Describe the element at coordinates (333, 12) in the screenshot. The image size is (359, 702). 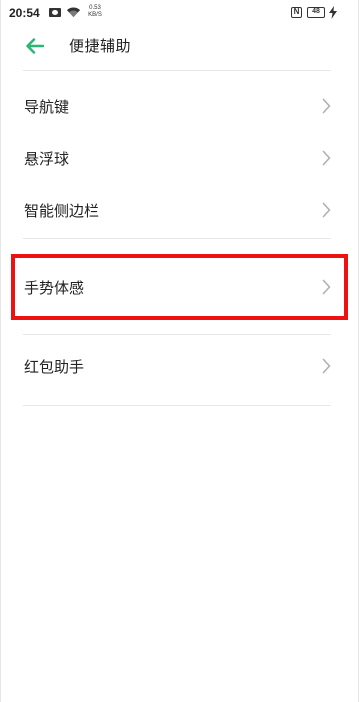
I see `charging-icon` at that location.